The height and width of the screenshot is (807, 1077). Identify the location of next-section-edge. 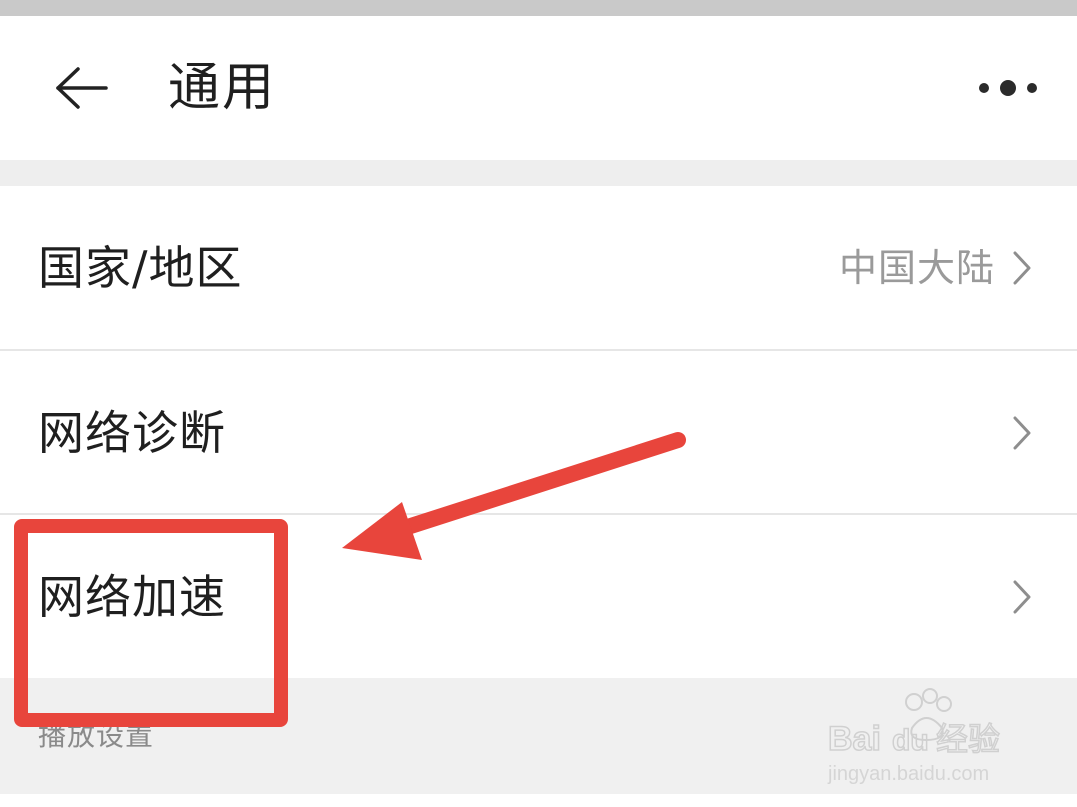
(538, 800).